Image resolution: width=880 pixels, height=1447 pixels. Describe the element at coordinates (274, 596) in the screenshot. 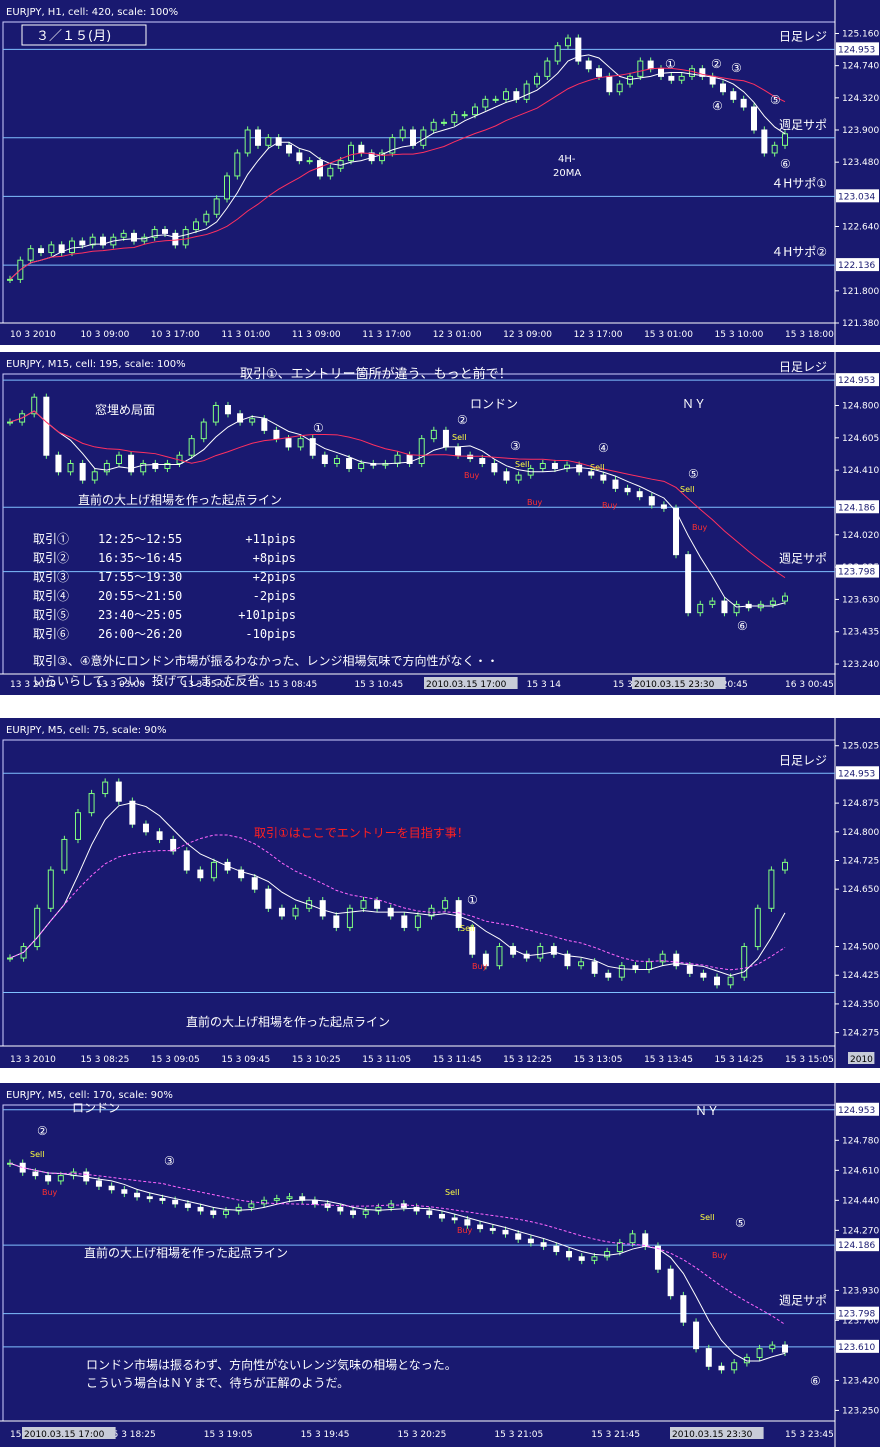

I see `trade-pips: -2pips` at that location.